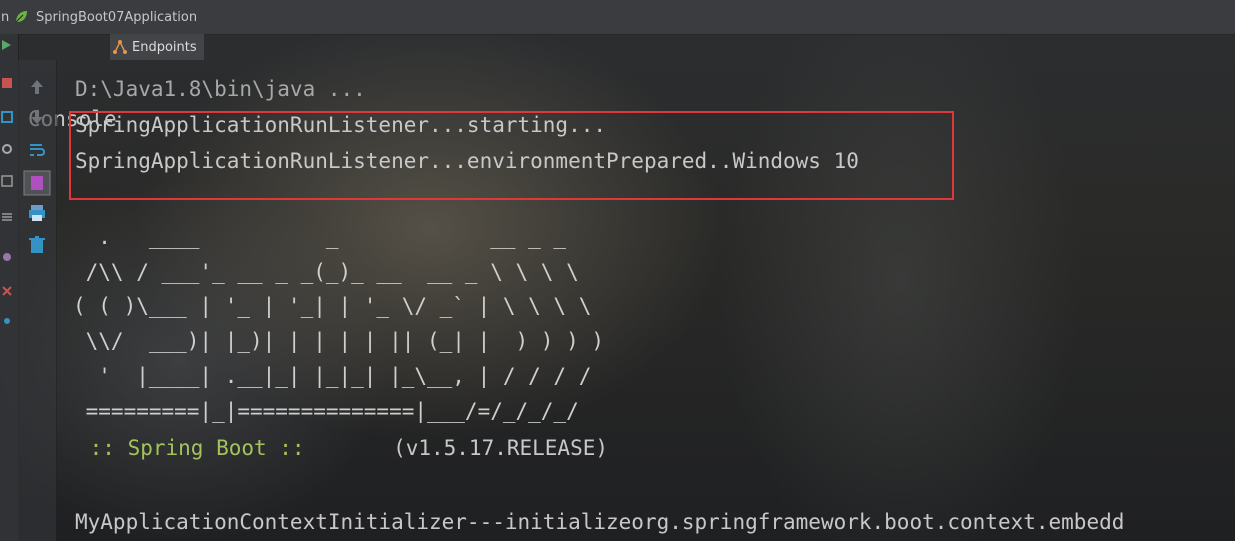  Describe the element at coordinates (7, 291) in the screenshot. I see `close-icon` at that location.